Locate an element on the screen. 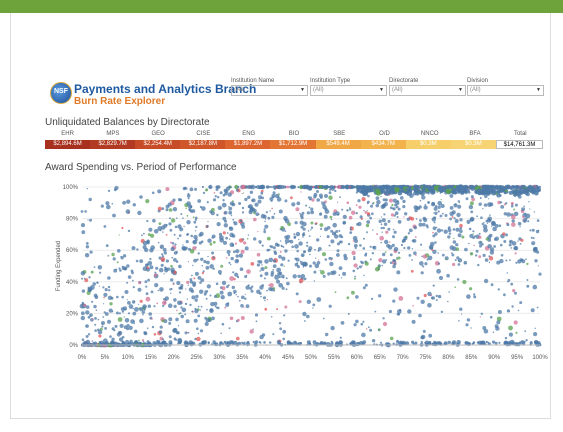 This screenshot has height=432, width=563. y-tick-label: 0% is located at coordinates (73, 346).